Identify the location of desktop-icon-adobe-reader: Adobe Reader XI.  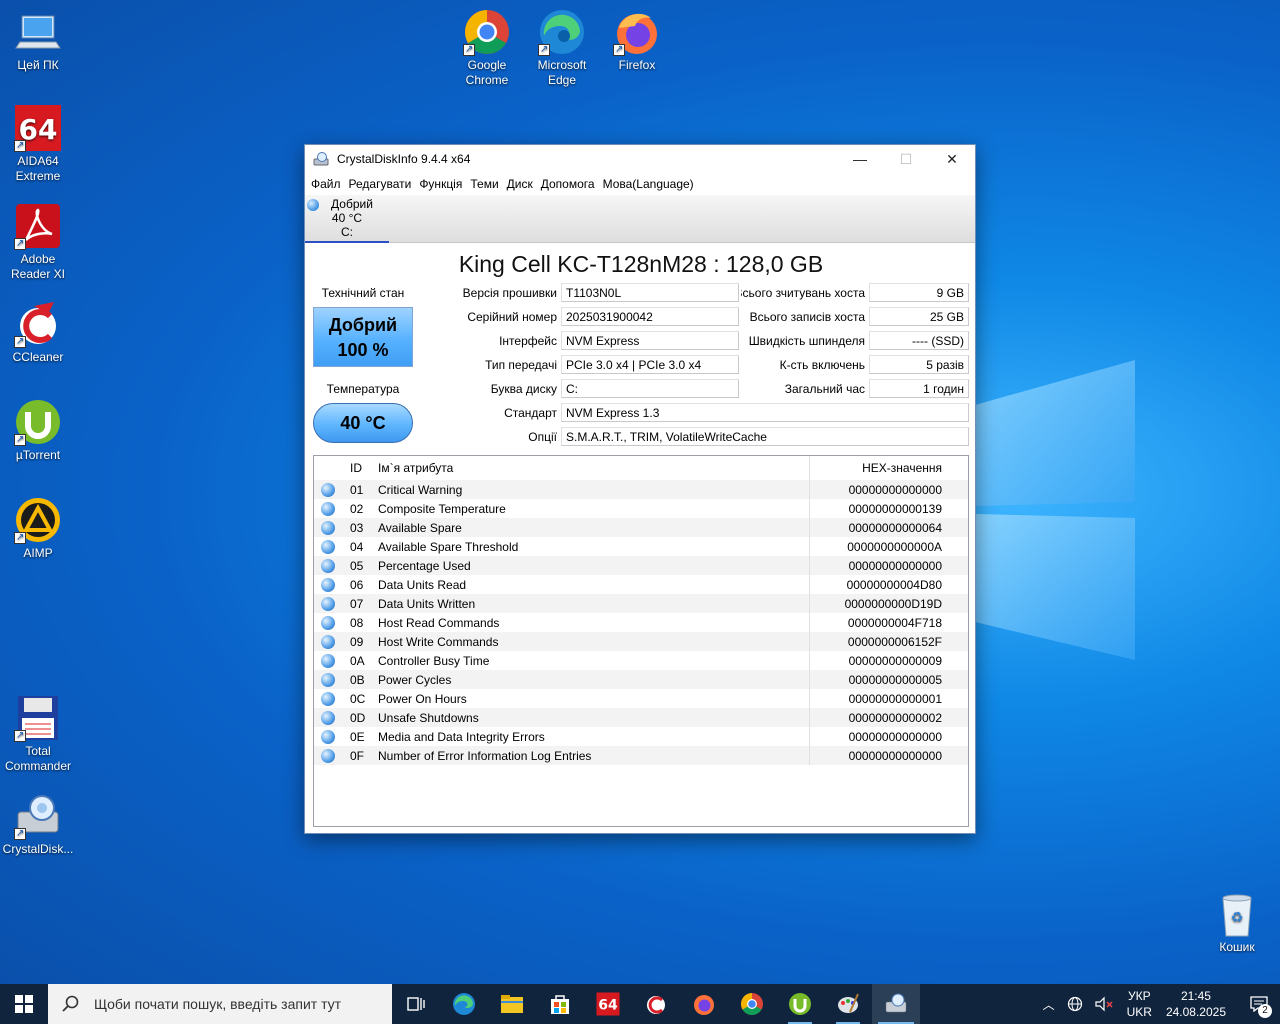
(38, 242).